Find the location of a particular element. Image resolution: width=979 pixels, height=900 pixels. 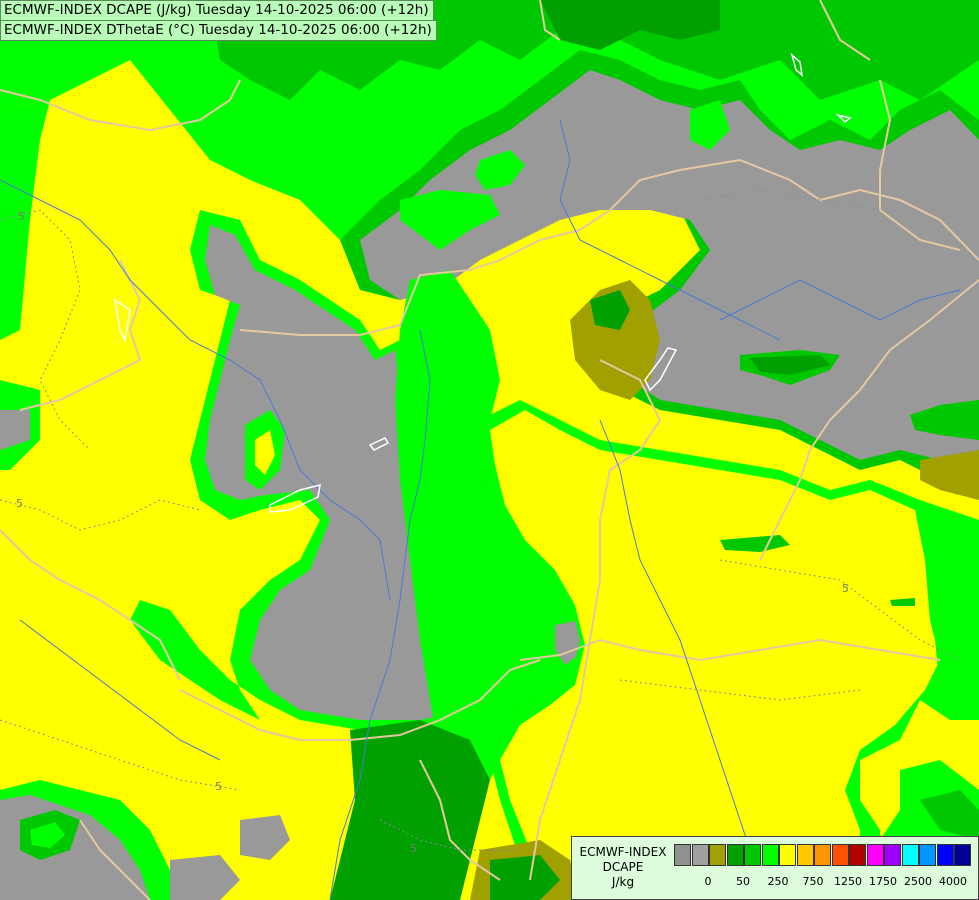

legend-tick-label: 2500 is located at coordinates (918, 881).